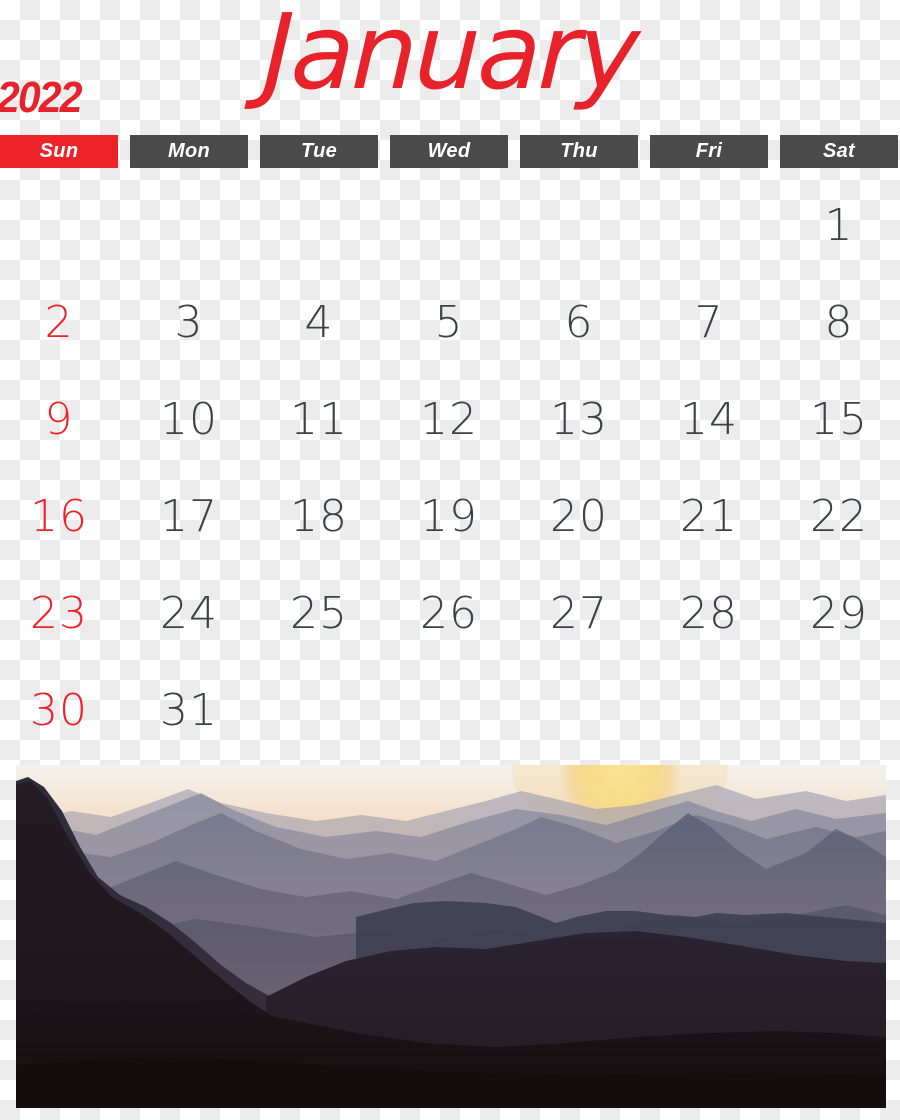 This screenshot has width=900, height=1120. What do you see at coordinates (319, 517) in the screenshot?
I see `day-cell: 18` at bounding box center [319, 517].